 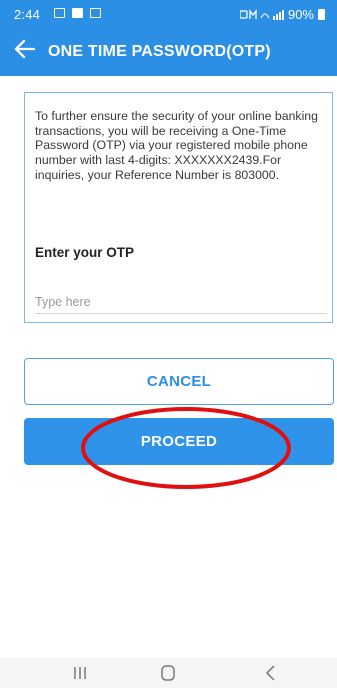 What do you see at coordinates (25, 49) in the screenshot?
I see `arrow-left-icon` at bounding box center [25, 49].